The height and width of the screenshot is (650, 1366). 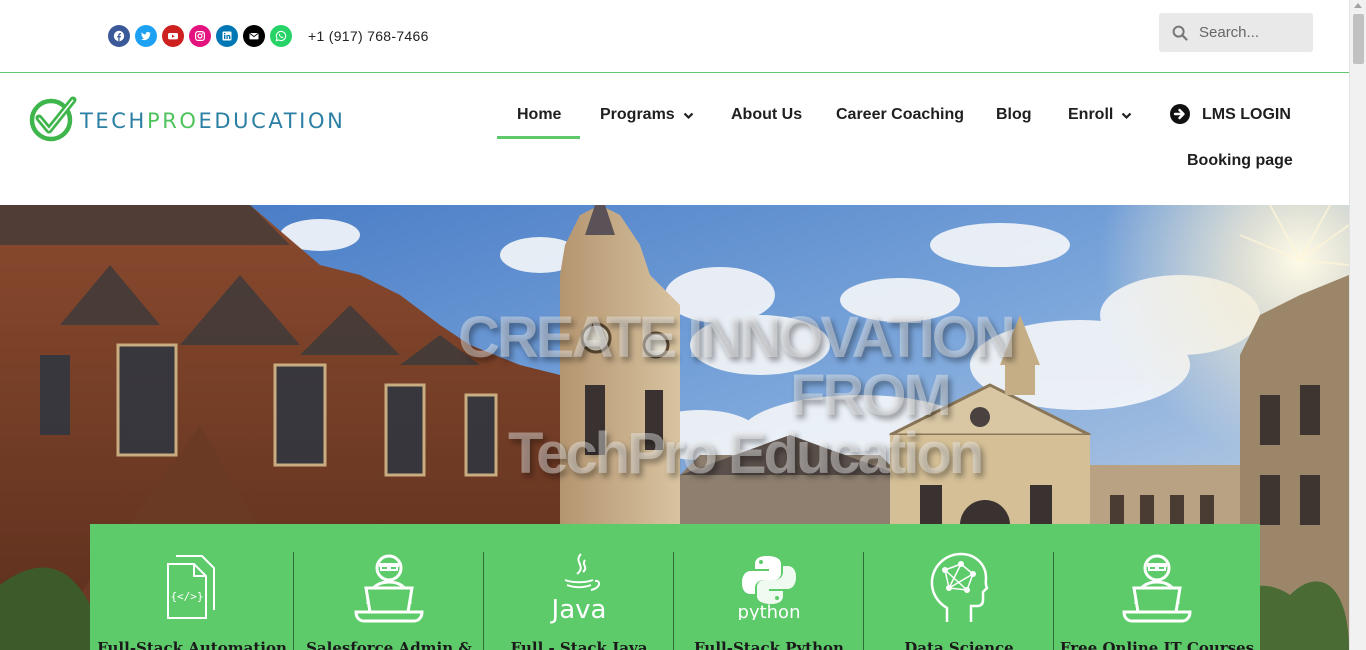 What do you see at coordinates (769, 611) in the screenshot?
I see `python-logo-text: python` at bounding box center [769, 611].